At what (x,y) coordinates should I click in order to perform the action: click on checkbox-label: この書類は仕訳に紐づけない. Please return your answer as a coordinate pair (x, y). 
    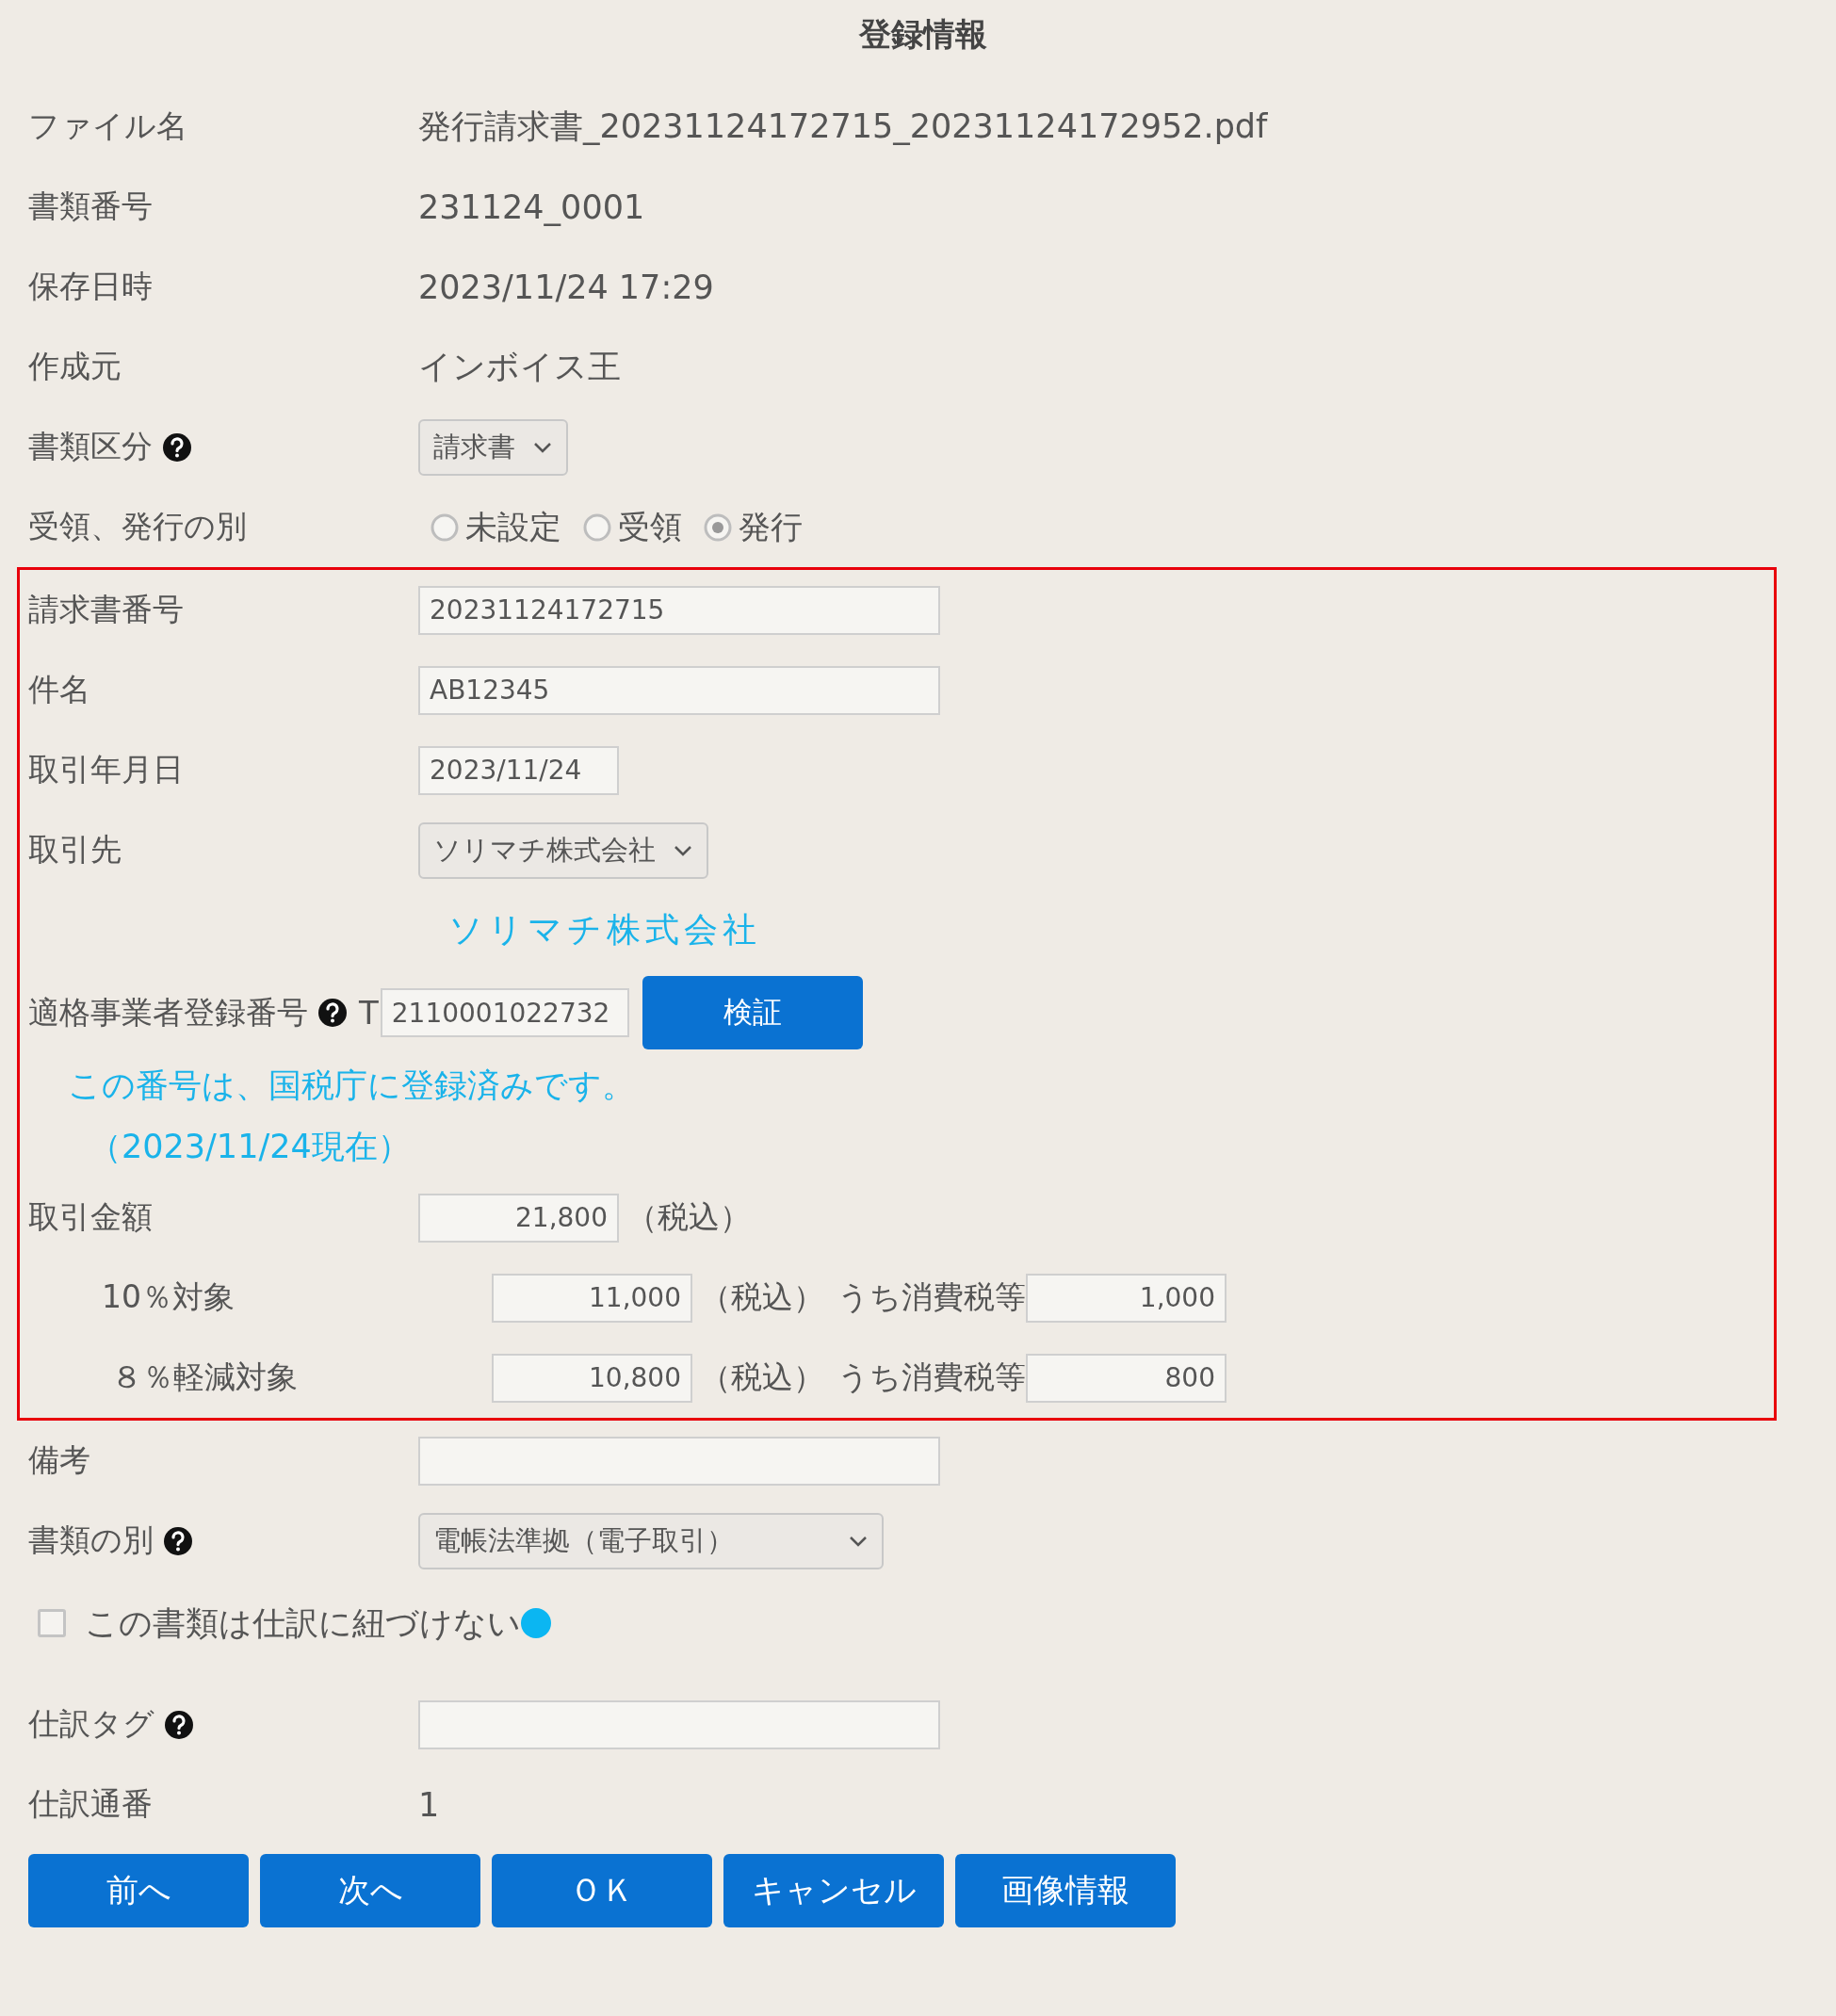
    Looking at the image, I should click on (303, 1623).